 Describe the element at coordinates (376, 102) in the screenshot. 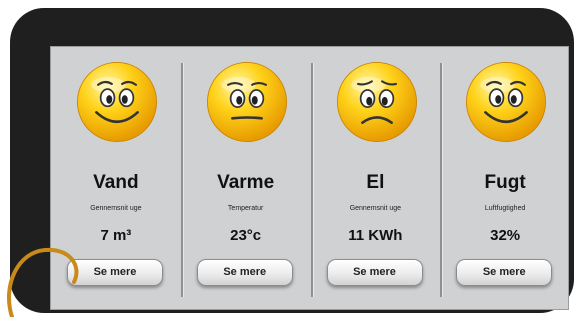

I see `smiley-sad-icon` at that location.